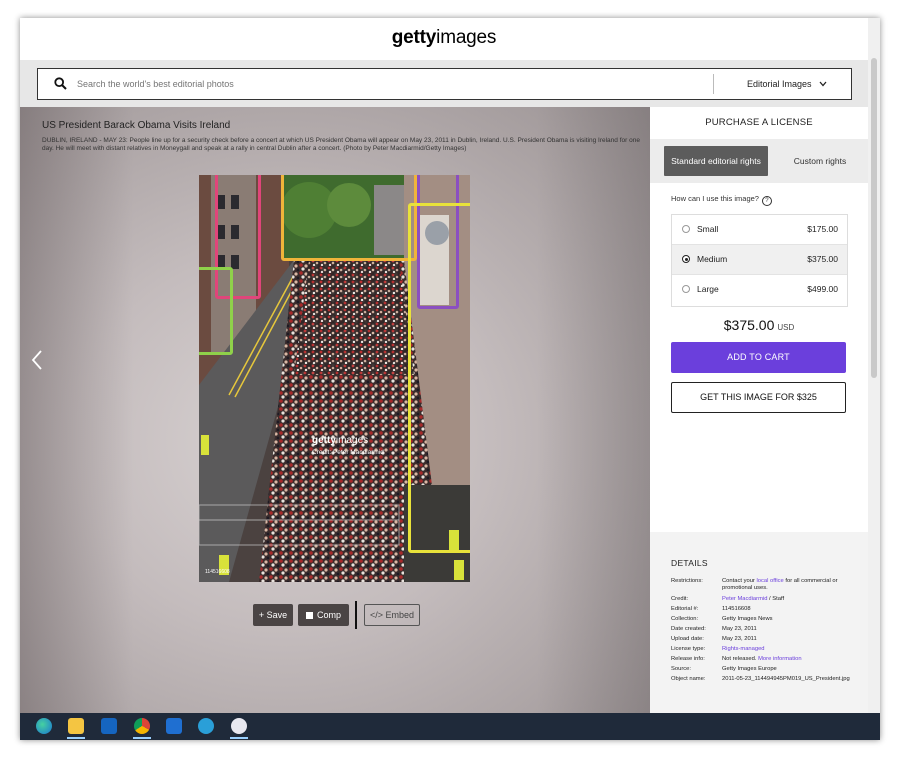  What do you see at coordinates (216, 311) in the screenshot?
I see `bbox-green` at bounding box center [216, 311].